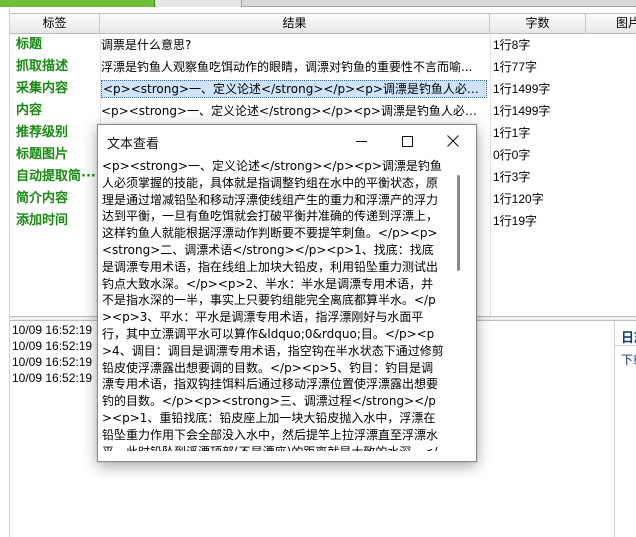 The height and width of the screenshot is (537, 636). Describe the element at coordinates (625, 429) in the screenshot. I see `right-info-panel: 日志 下载` at that location.